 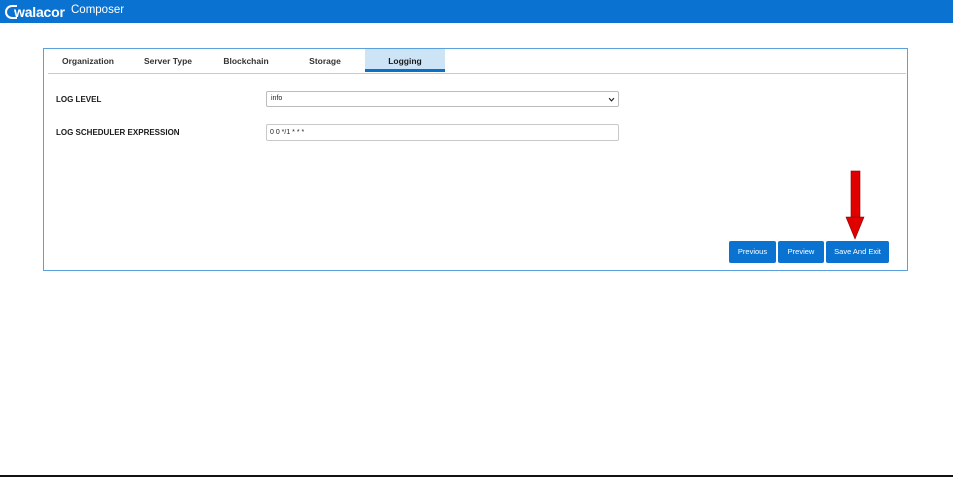 What do you see at coordinates (118, 132) in the screenshot?
I see `log-scheduler-label: LOG SCHEDULER EXPRESSION` at bounding box center [118, 132].